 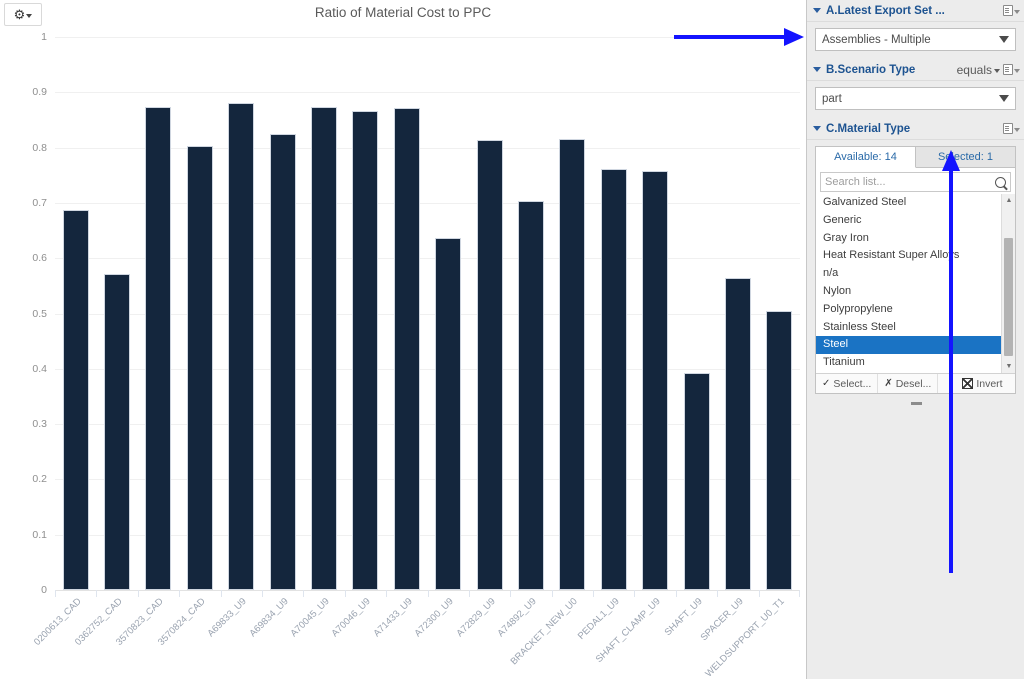 I want to click on material-list-item: Generic, so click(x=908, y=221).